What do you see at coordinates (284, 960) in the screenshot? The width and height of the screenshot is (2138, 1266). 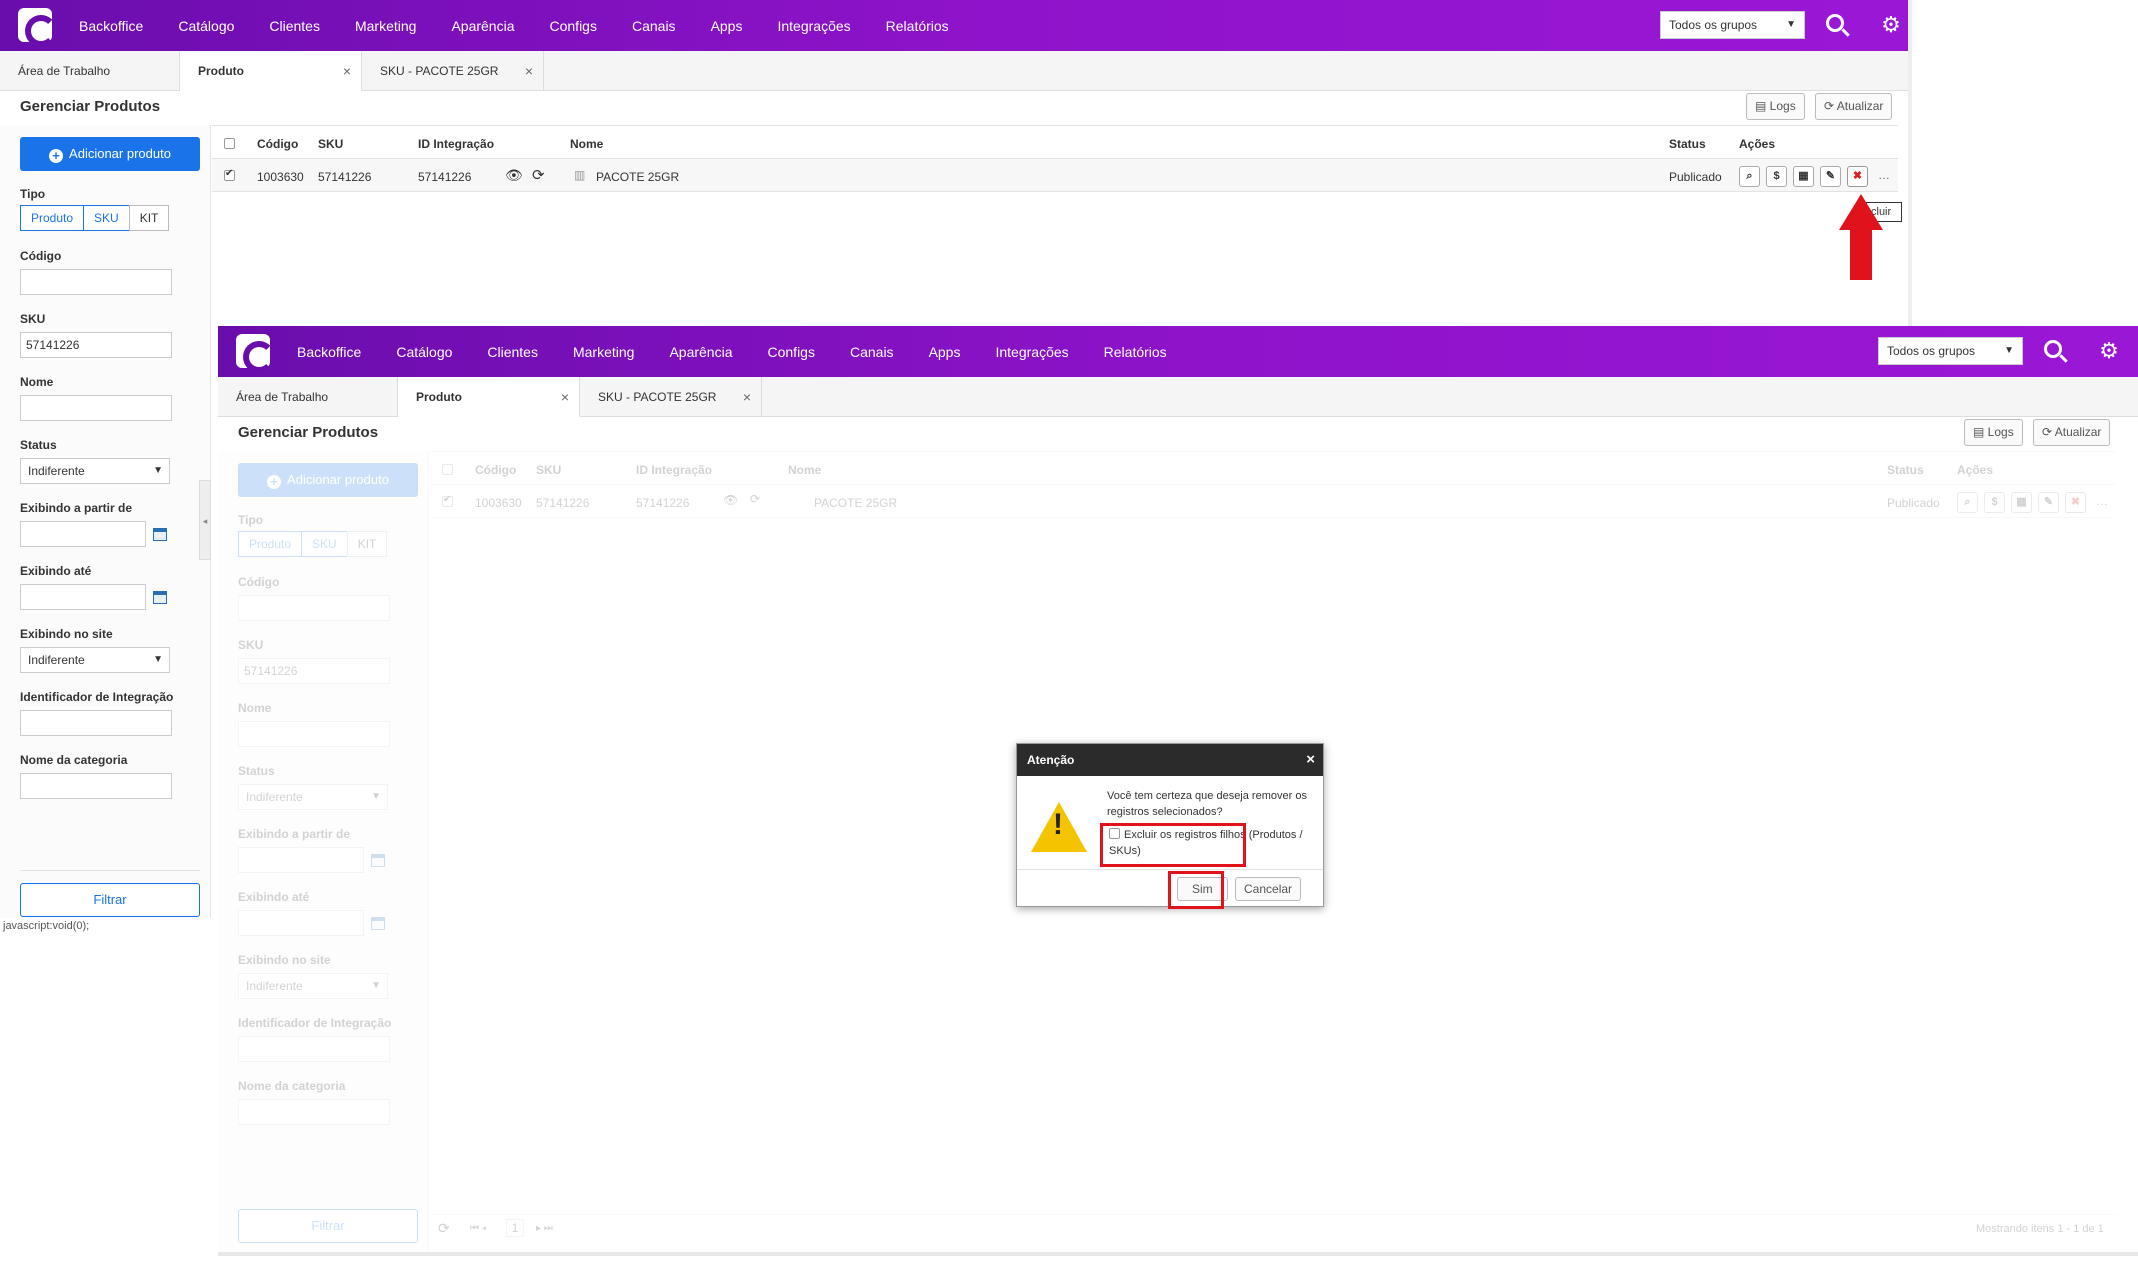 I see `site-label: Exibindo no site` at bounding box center [284, 960].